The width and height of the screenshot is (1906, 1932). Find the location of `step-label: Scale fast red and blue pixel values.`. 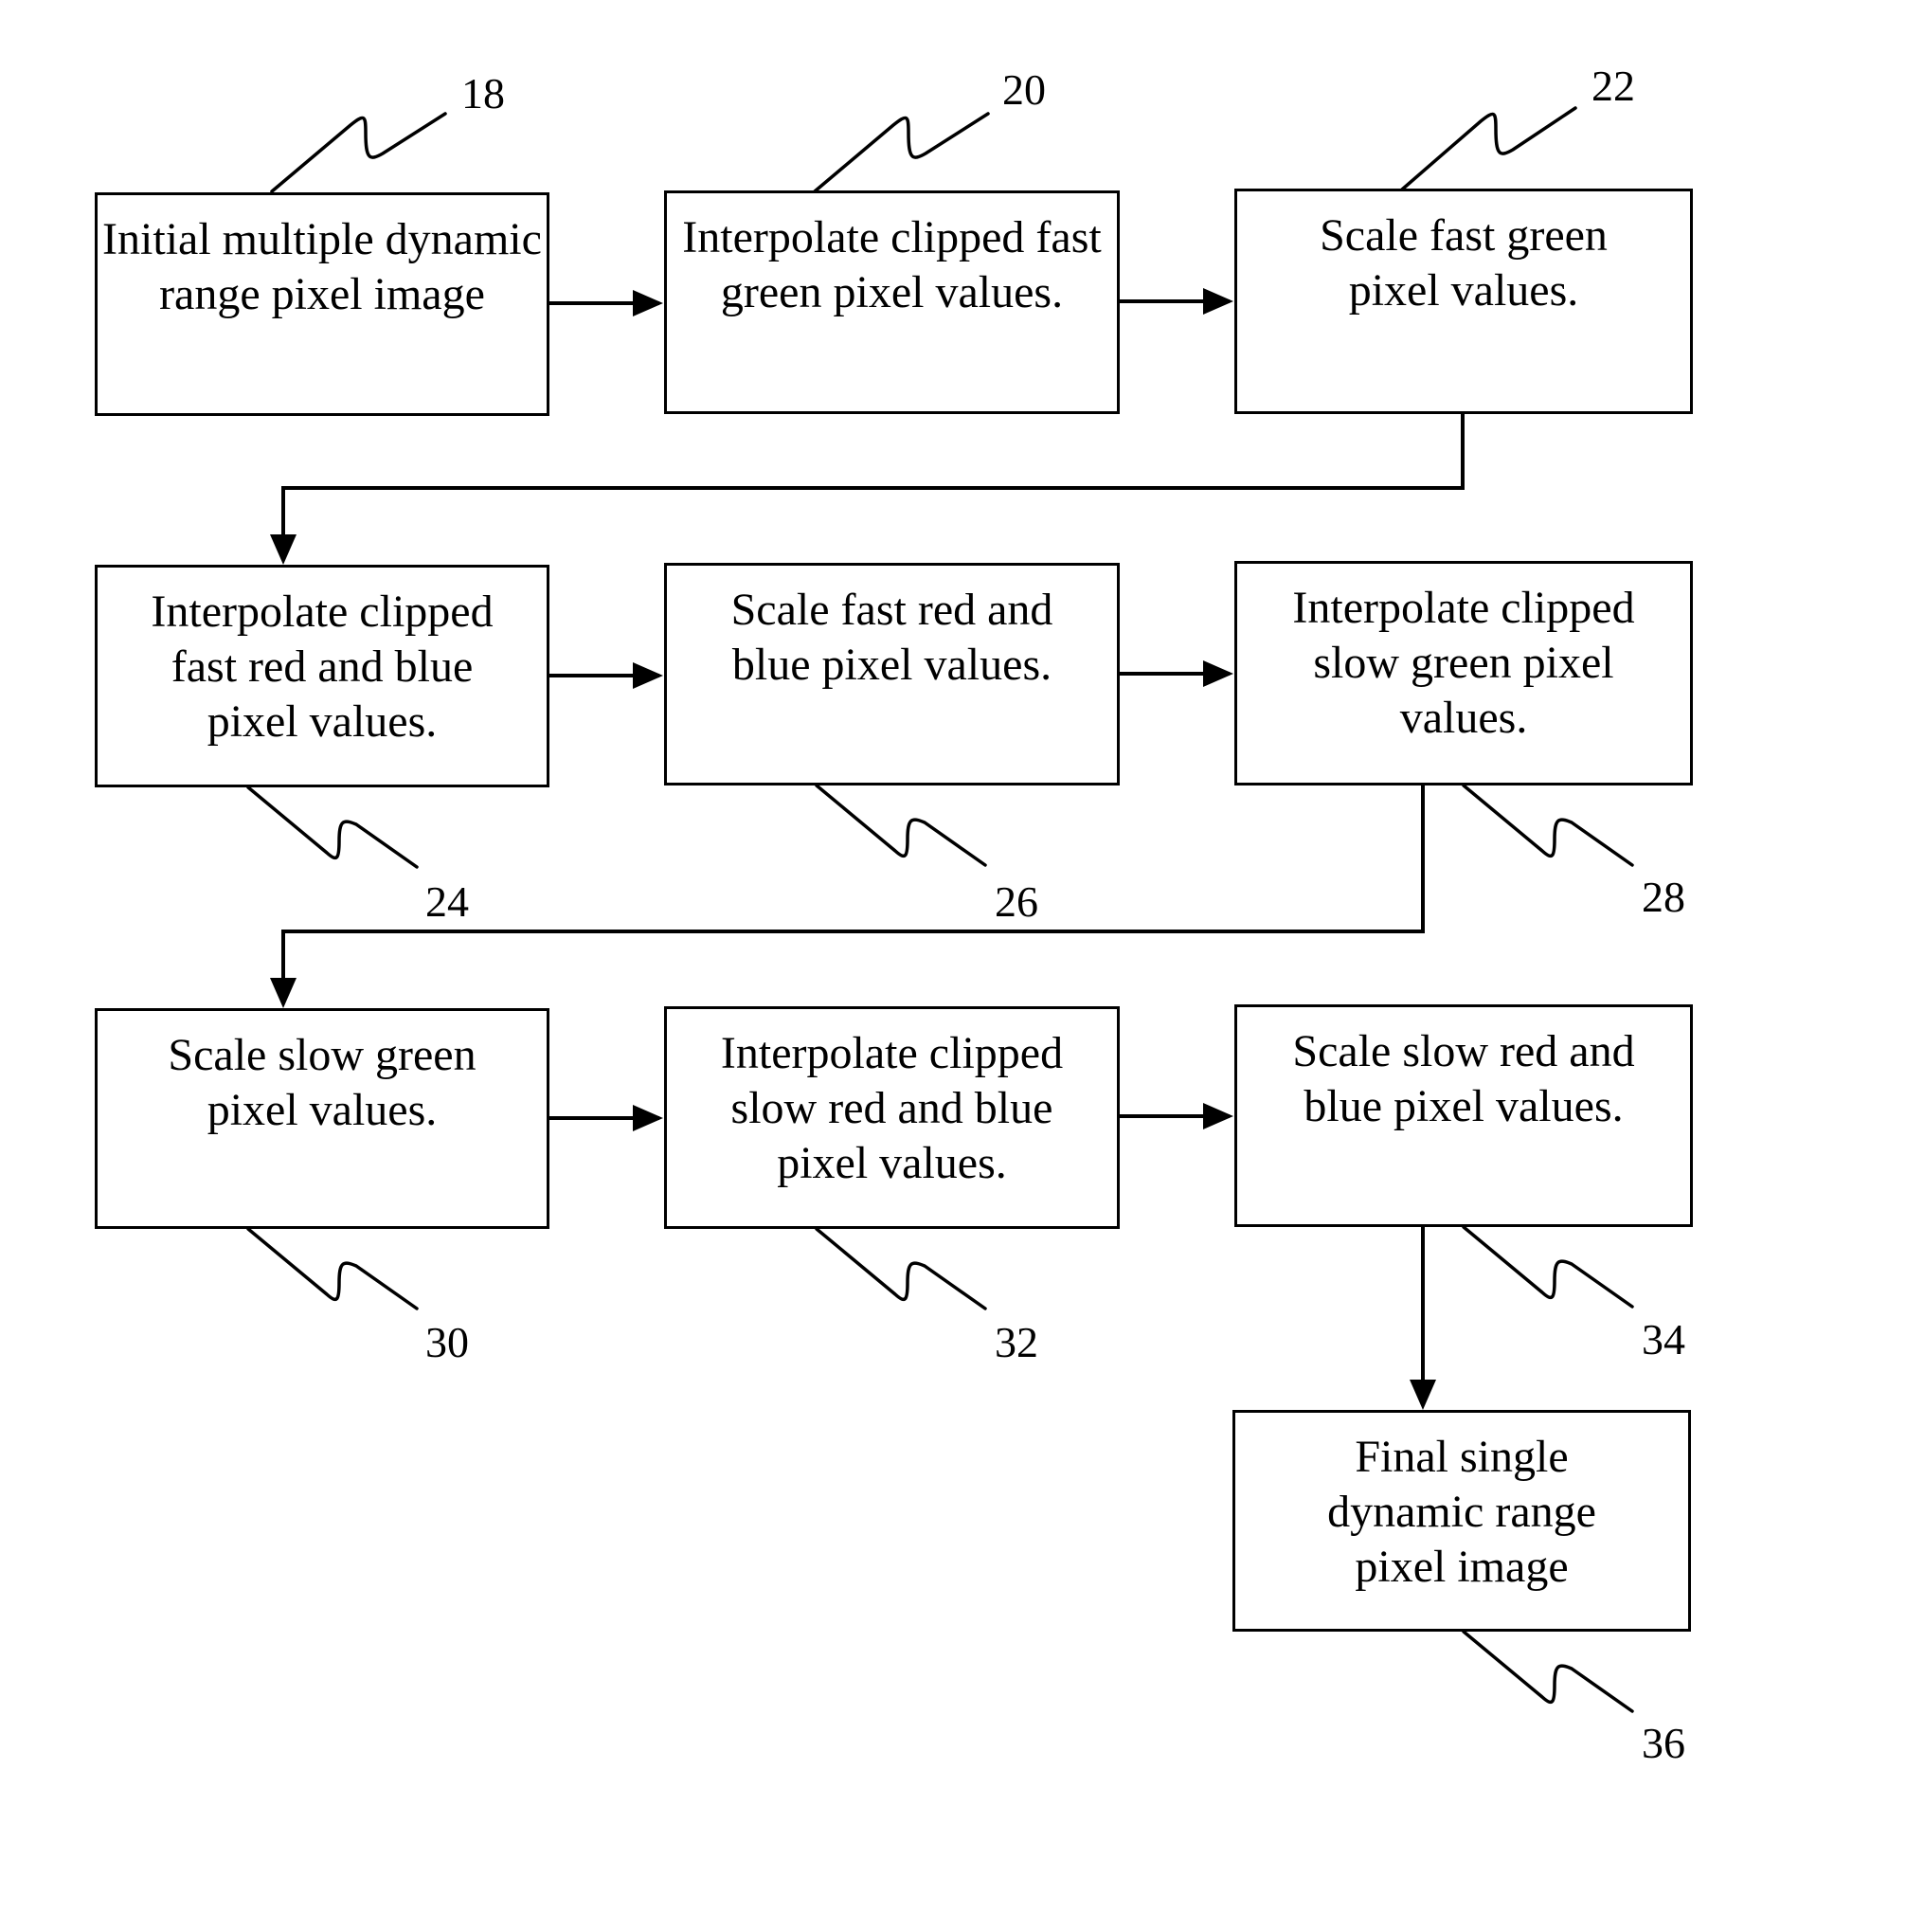

step-label: Scale fast red and blue pixel values. is located at coordinates (891, 637).